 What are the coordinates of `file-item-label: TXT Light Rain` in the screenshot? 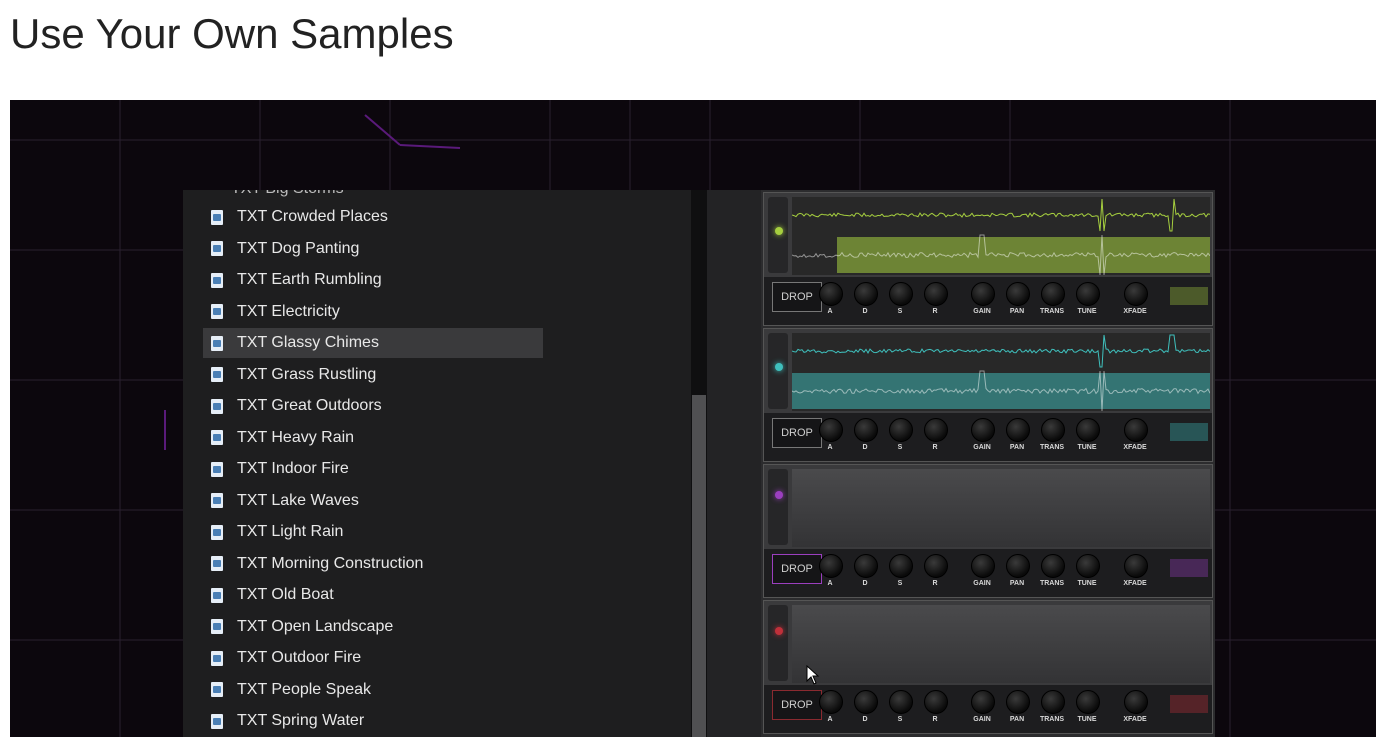 It's located at (290, 531).